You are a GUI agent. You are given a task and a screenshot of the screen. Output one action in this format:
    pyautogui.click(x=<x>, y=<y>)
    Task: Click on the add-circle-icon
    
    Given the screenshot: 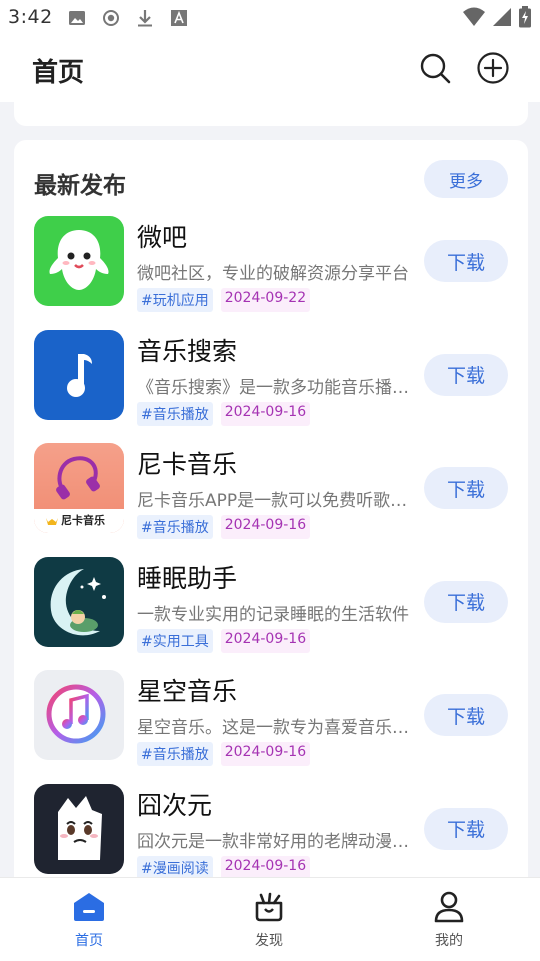 What is the action you would take?
    pyautogui.click(x=493, y=68)
    